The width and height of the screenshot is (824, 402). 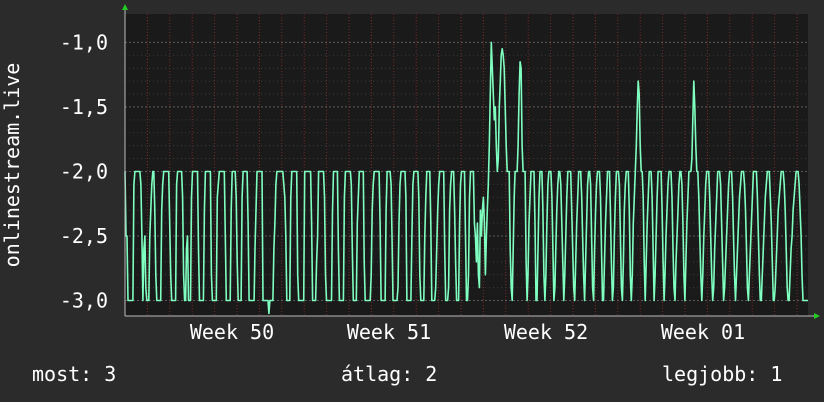 I want to click on x-tick-label: Week 52, so click(x=546, y=332).